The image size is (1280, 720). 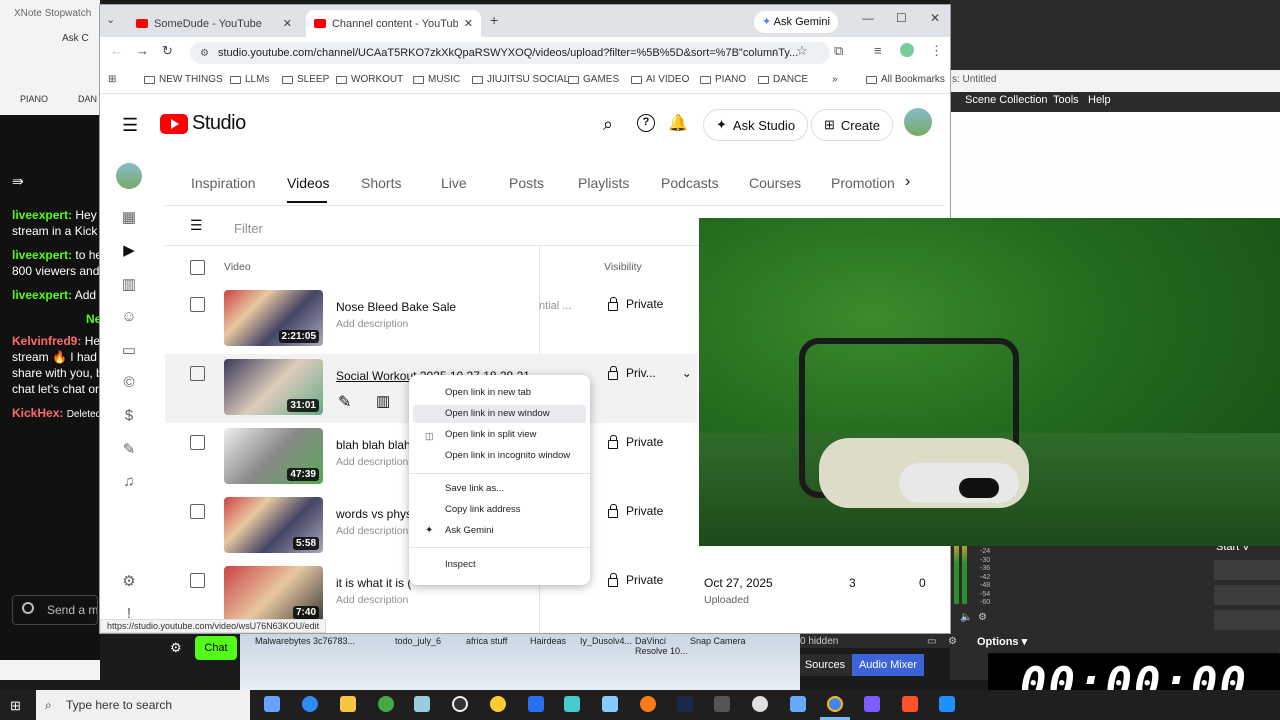 What do you see at coordinates (497, 413) in the screenshot?
I see `menu-open-new-window: Open link in new window` at bounding box center [497, 413].